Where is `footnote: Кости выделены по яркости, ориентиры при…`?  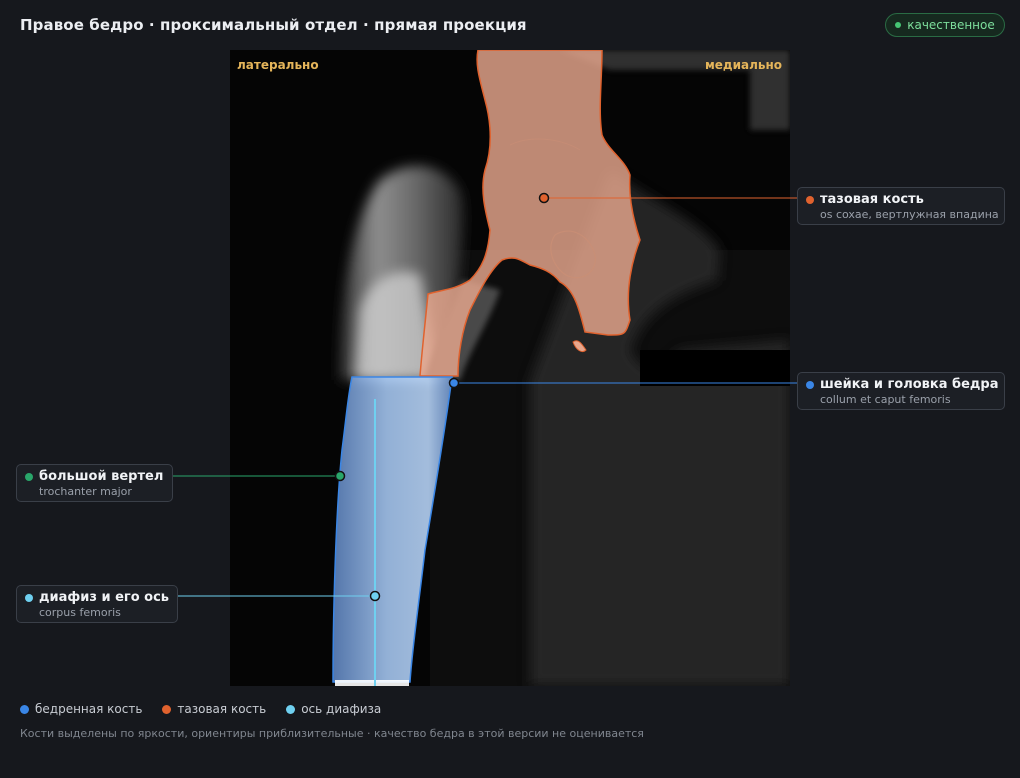 footnote: Кости выделены по яркости, ориентиры при… is located at coordinates (332, 733).